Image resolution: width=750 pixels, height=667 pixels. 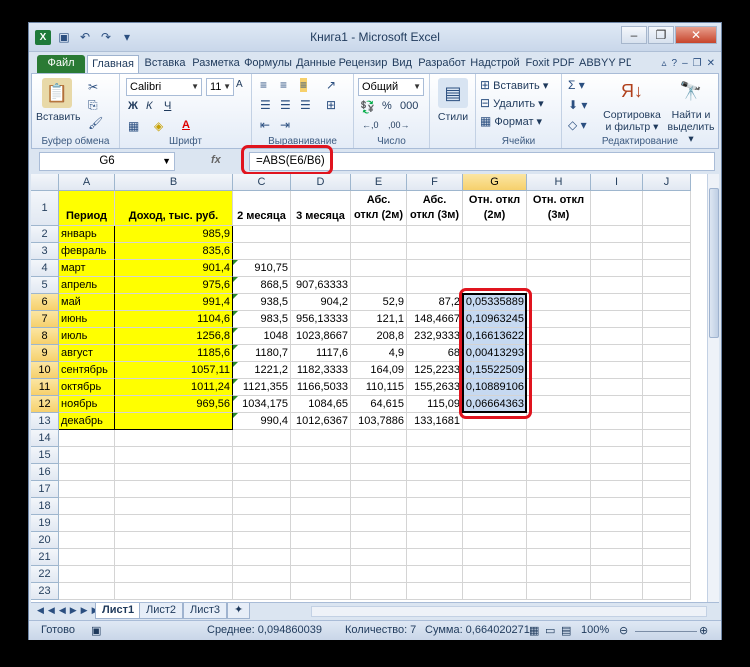 What do you see at coordinates (511, 121) in the screenshot?
I see `format-cells-button: ▦ Формат ▾` at bounding box center [511, 121].